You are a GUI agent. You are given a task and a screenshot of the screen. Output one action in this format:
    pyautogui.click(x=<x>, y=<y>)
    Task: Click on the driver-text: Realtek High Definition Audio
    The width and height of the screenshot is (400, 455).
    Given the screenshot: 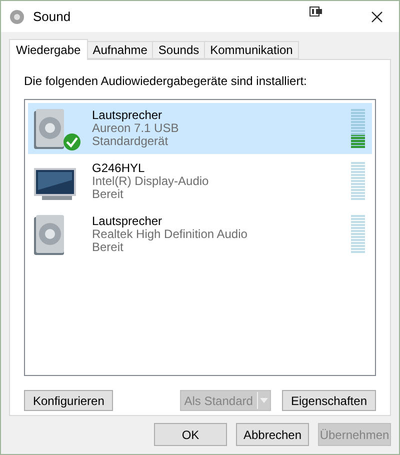 What is the action you would take?
    pyautogui.click(x=170, y=234)
    